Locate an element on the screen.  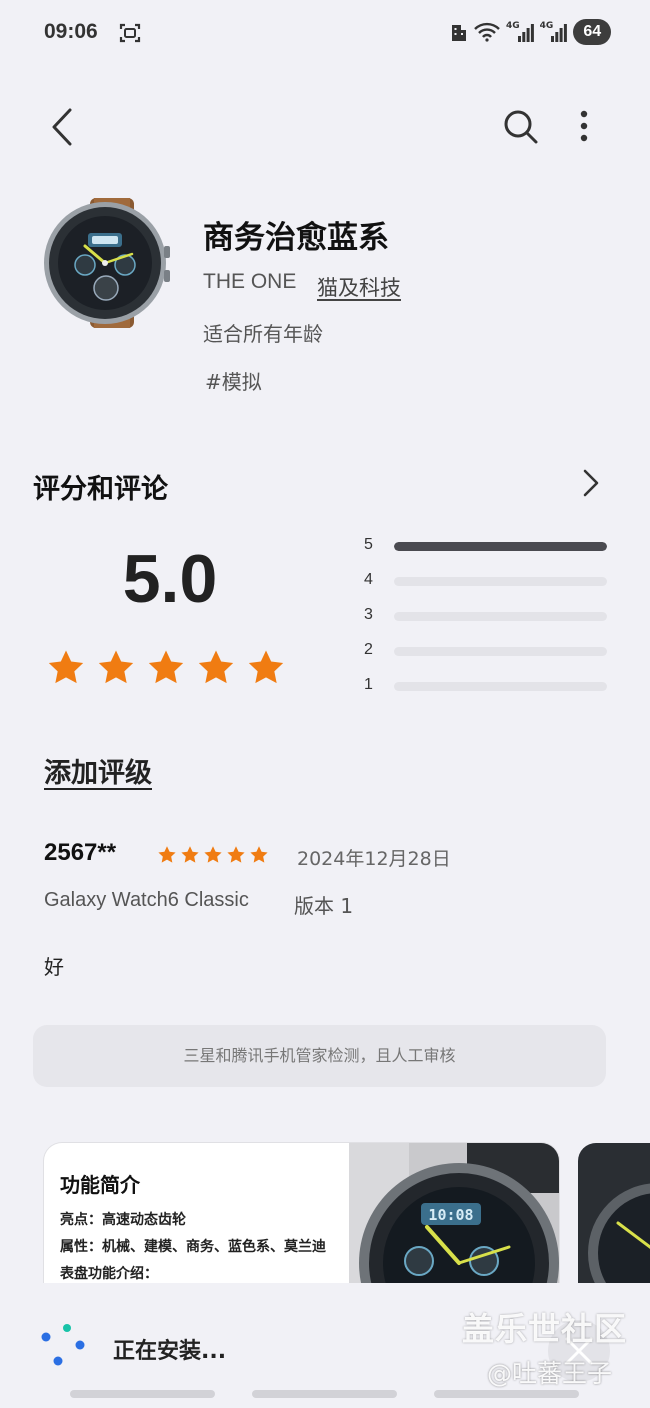
network-type-1: 4G is located at coordinates (513, 26).